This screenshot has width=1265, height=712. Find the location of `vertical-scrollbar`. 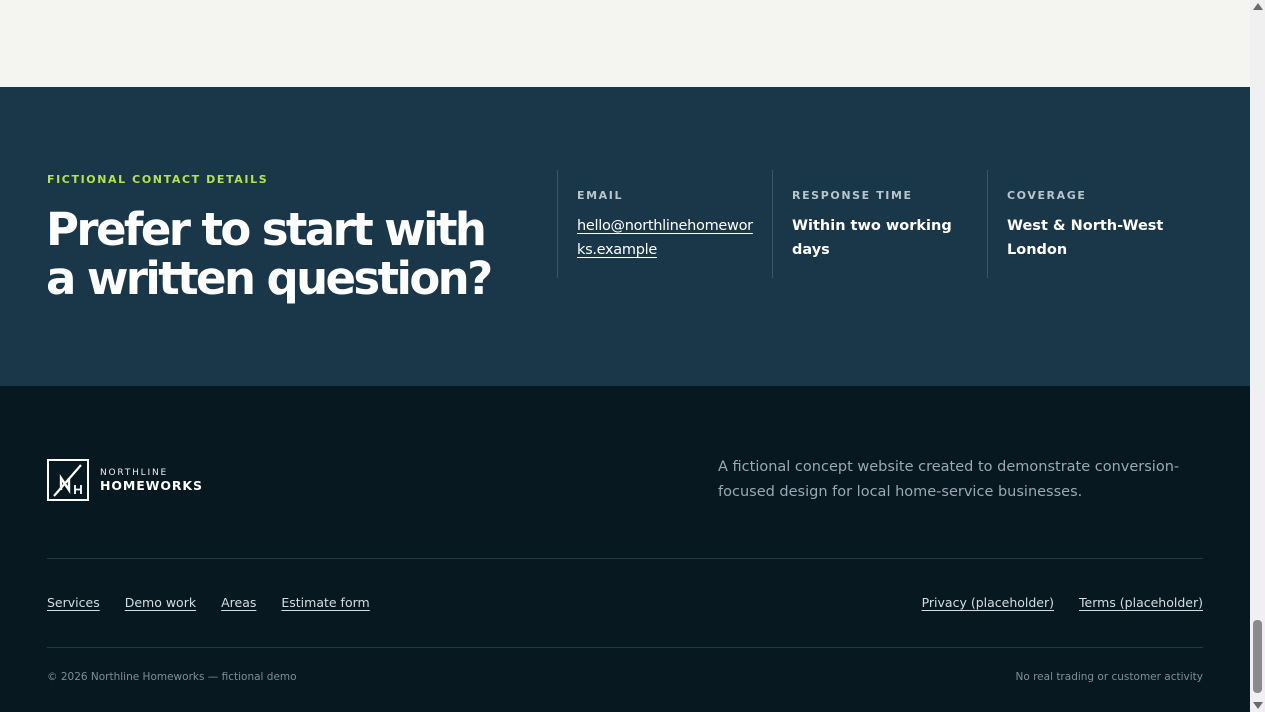

vertical-scrollbar is located at coordinates (1257, 356).